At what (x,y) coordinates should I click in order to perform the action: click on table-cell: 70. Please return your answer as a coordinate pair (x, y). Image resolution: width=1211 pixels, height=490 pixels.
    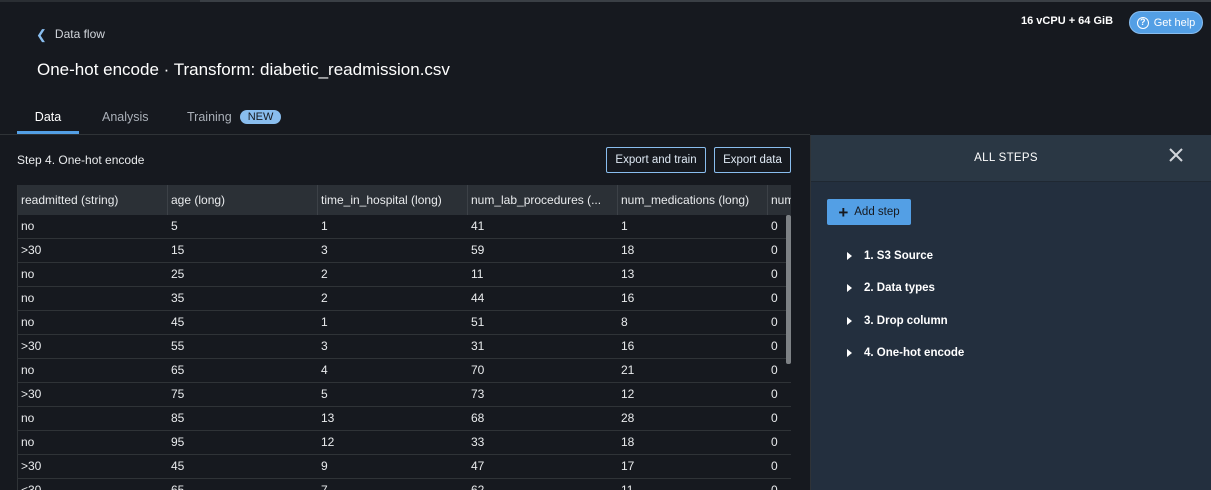
    Looking at the image, I should click on (478, 370).